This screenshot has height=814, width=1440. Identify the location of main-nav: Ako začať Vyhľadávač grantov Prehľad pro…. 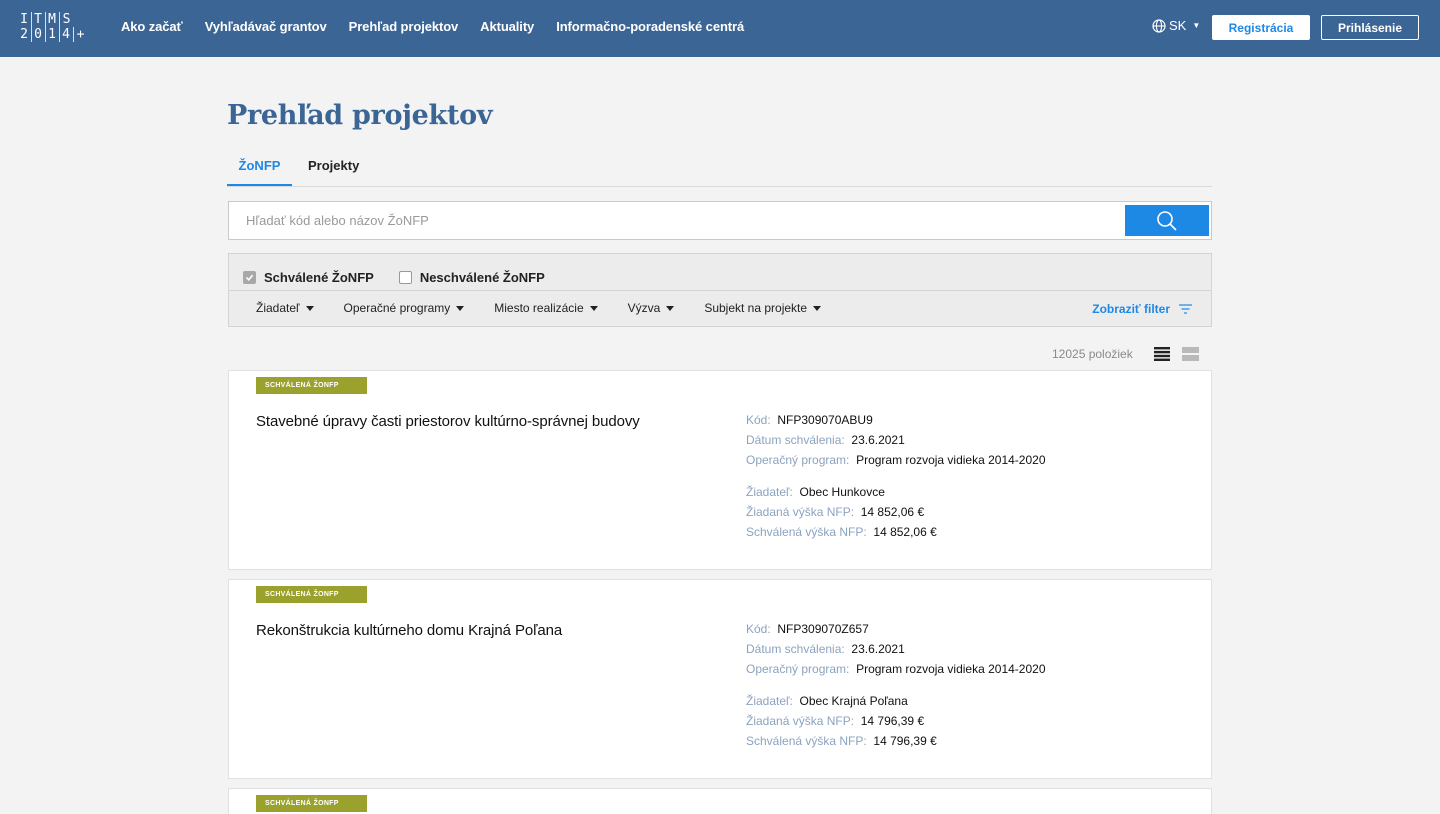
(443, 26).